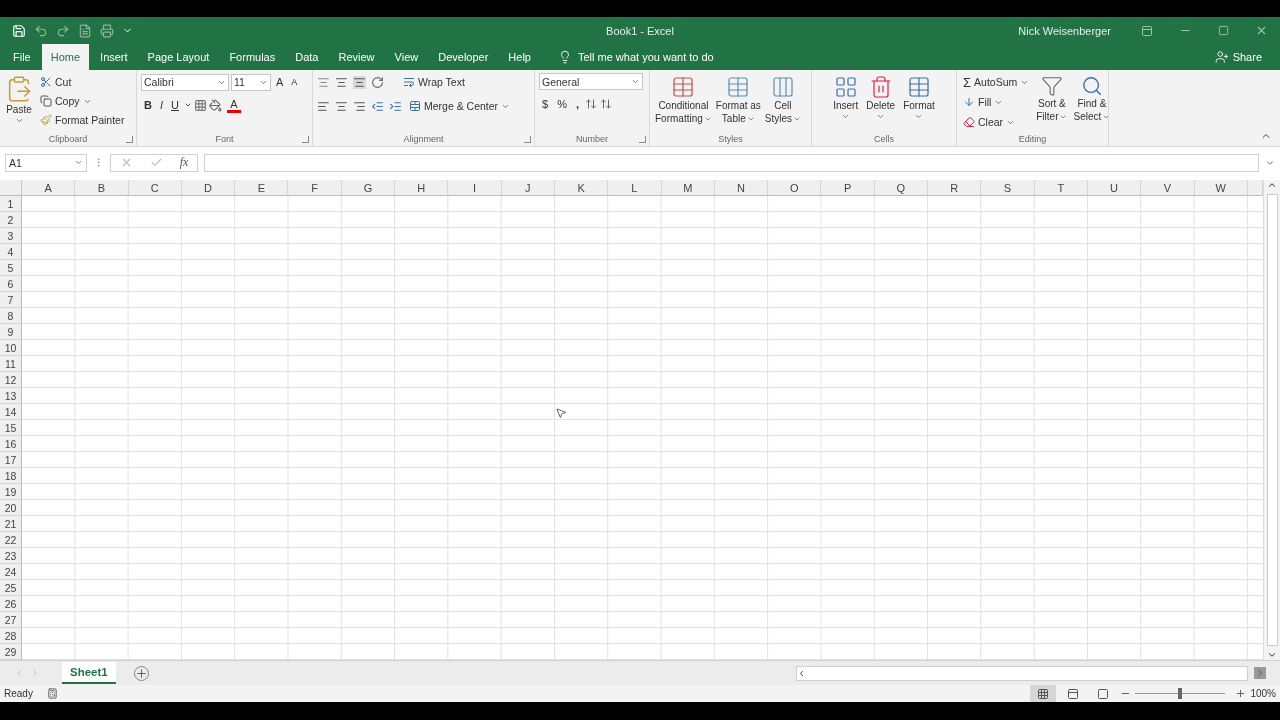 The width and height of the screenshot is (1280, 720). I want to click on insert-function-button: fx, so click(184, 163).